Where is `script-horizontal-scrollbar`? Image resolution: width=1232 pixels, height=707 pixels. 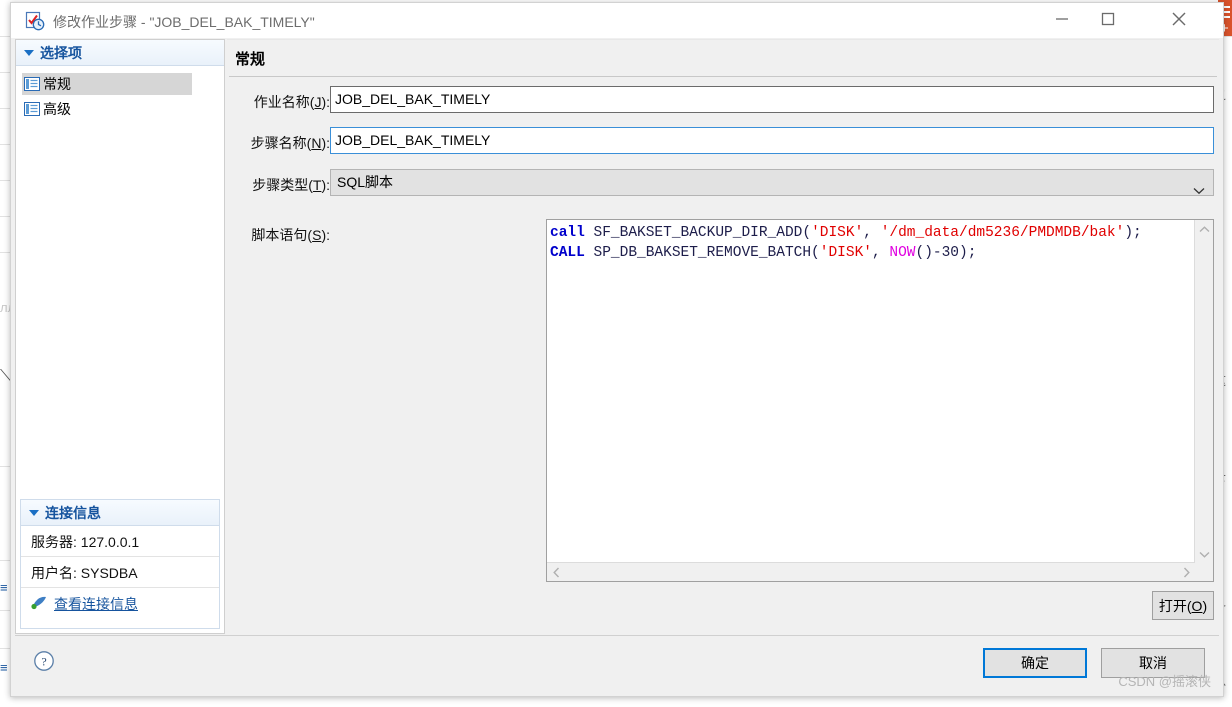
script-horizontal-scrollbar is located at coordinates (871, 571).